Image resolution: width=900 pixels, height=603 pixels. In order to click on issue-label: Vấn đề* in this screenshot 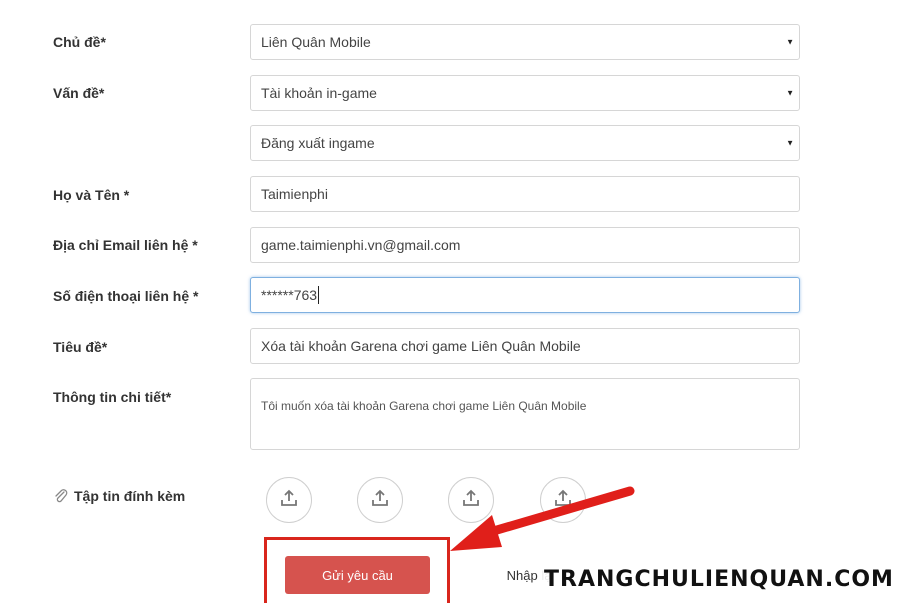, I will do `click(79, 93)`.